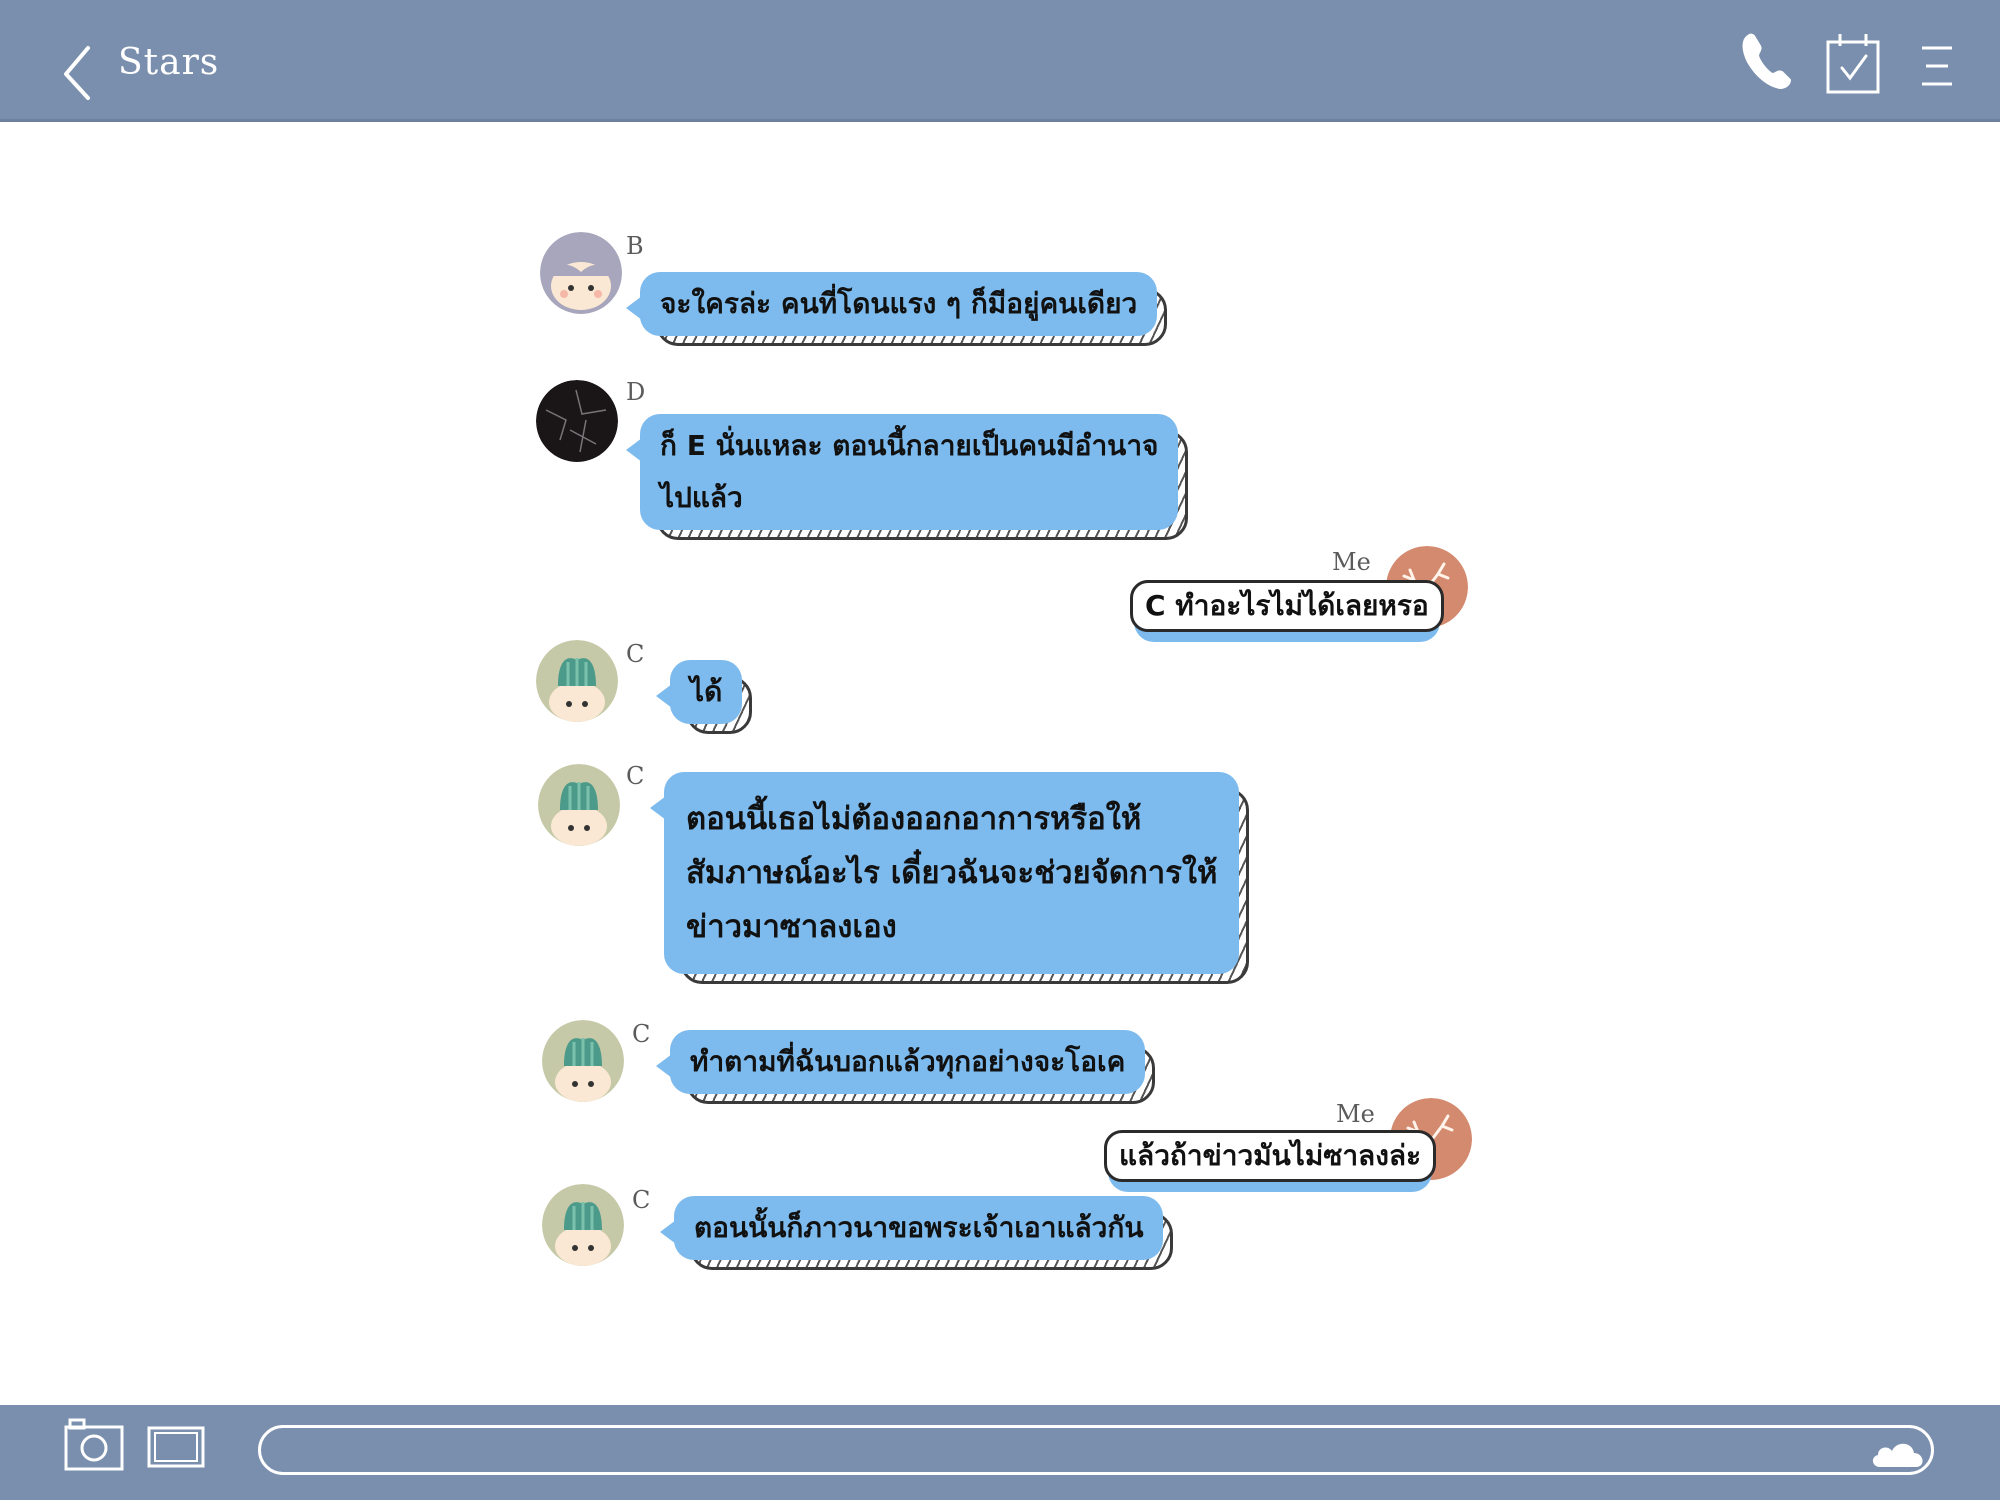  I want to click on message-line: ไปแล้ว, so click(701, 497).